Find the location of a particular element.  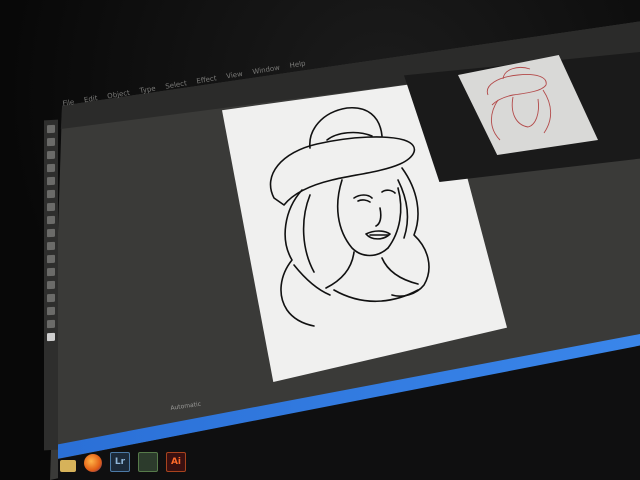

brush-tool-icon is located at coordinates (51, 207).